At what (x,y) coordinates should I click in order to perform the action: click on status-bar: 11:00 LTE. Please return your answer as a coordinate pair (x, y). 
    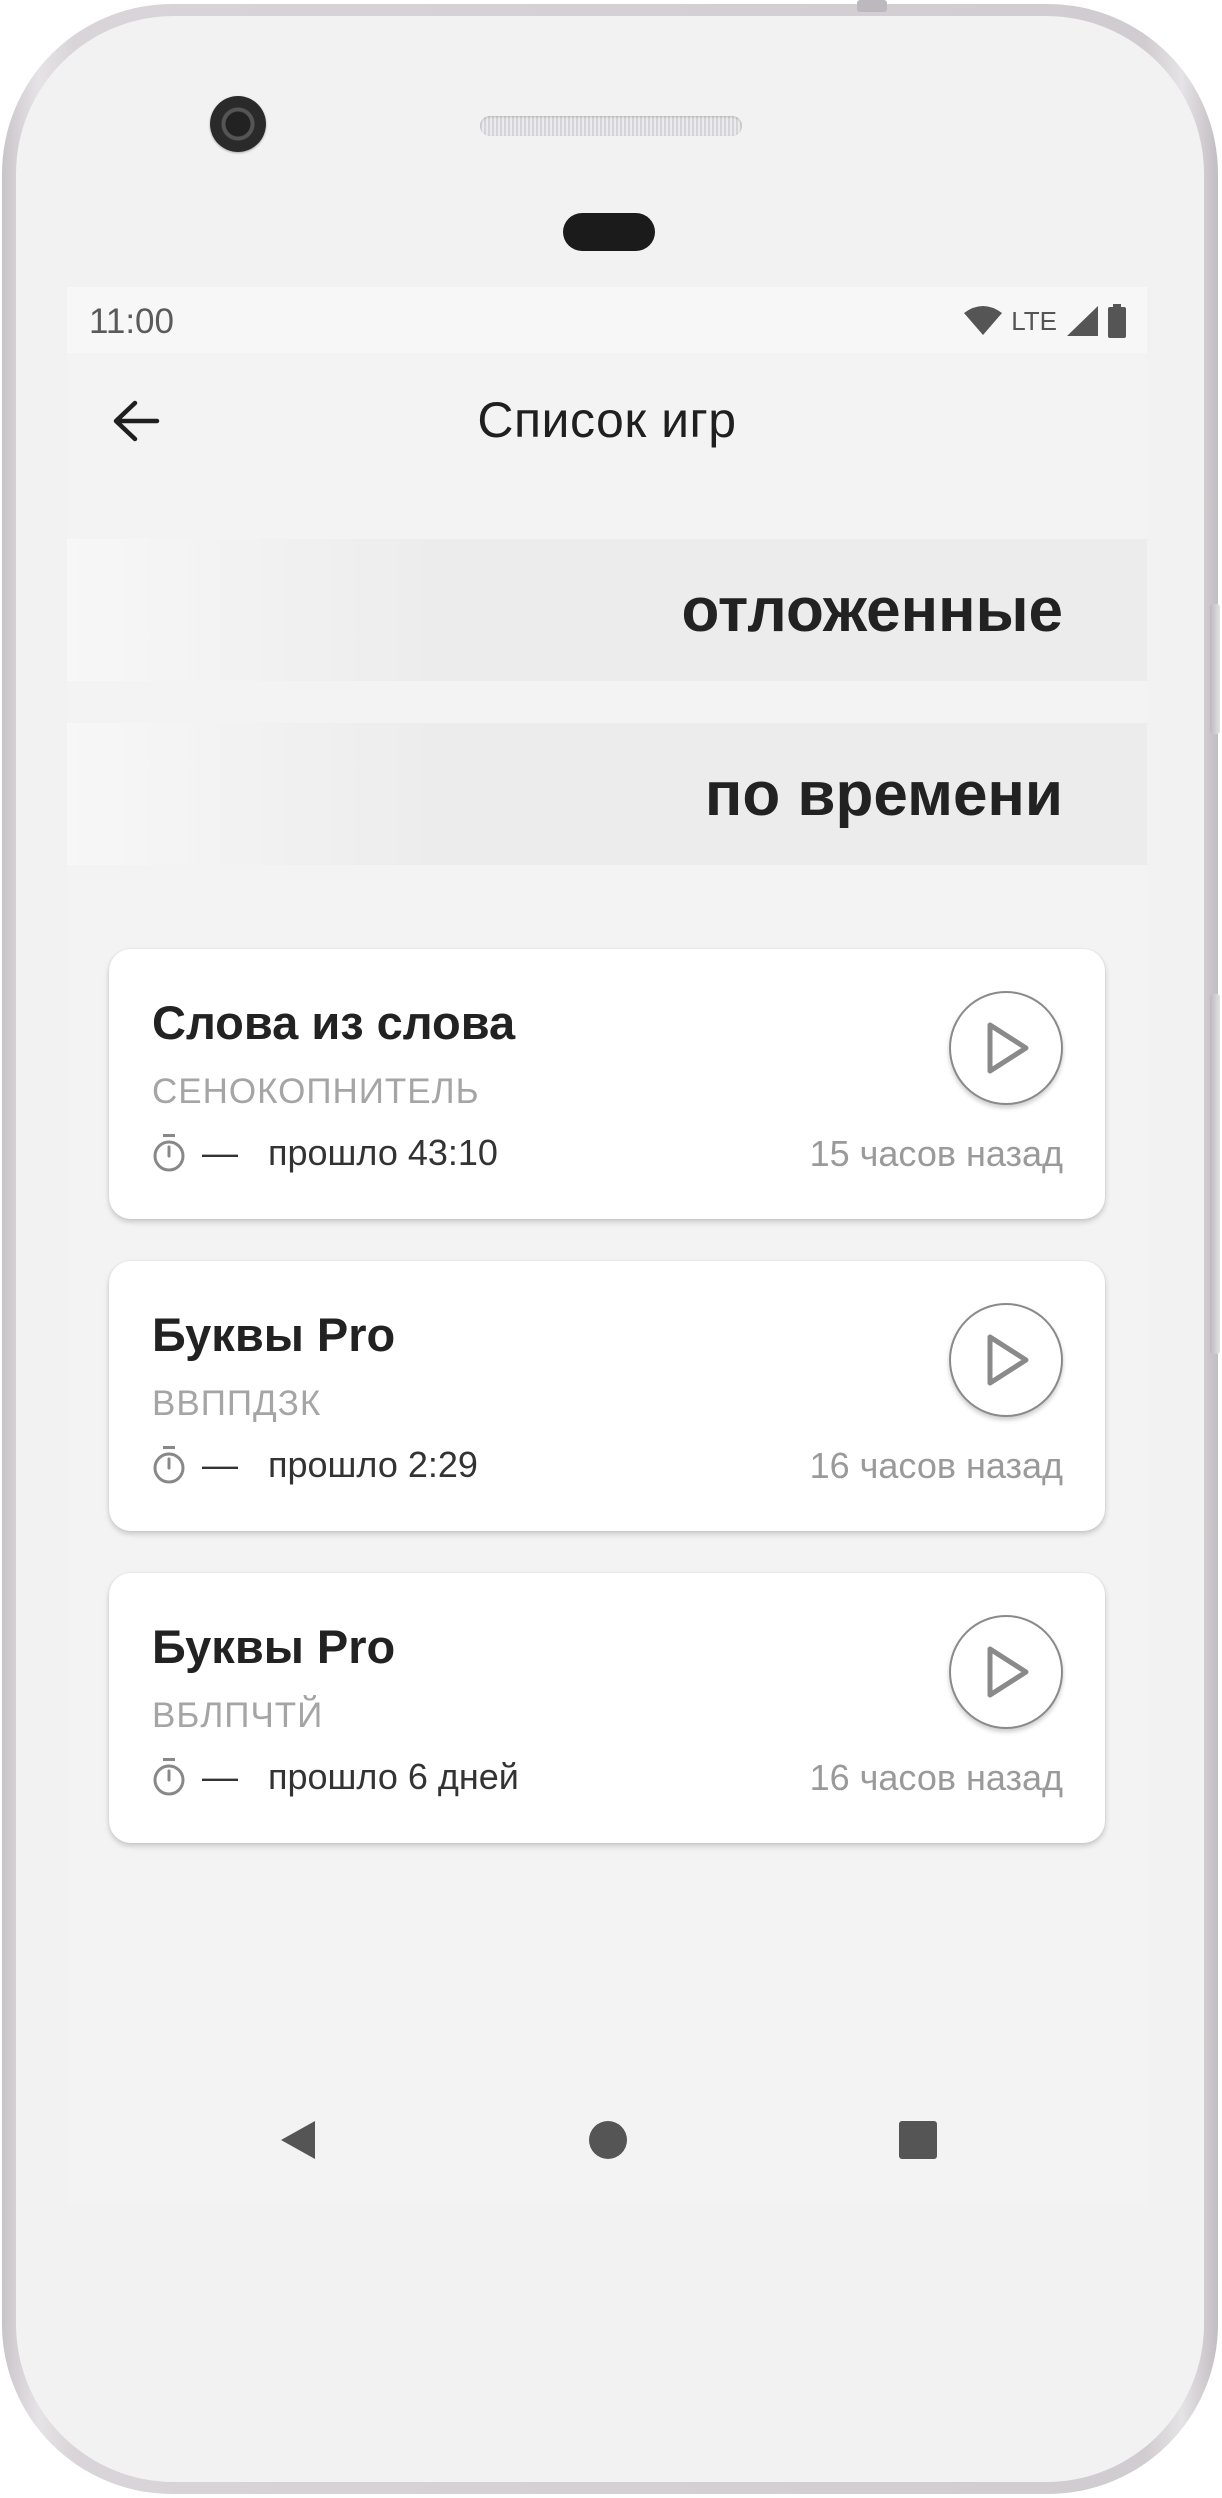
    Looking at the image, I should click on (607, 320).